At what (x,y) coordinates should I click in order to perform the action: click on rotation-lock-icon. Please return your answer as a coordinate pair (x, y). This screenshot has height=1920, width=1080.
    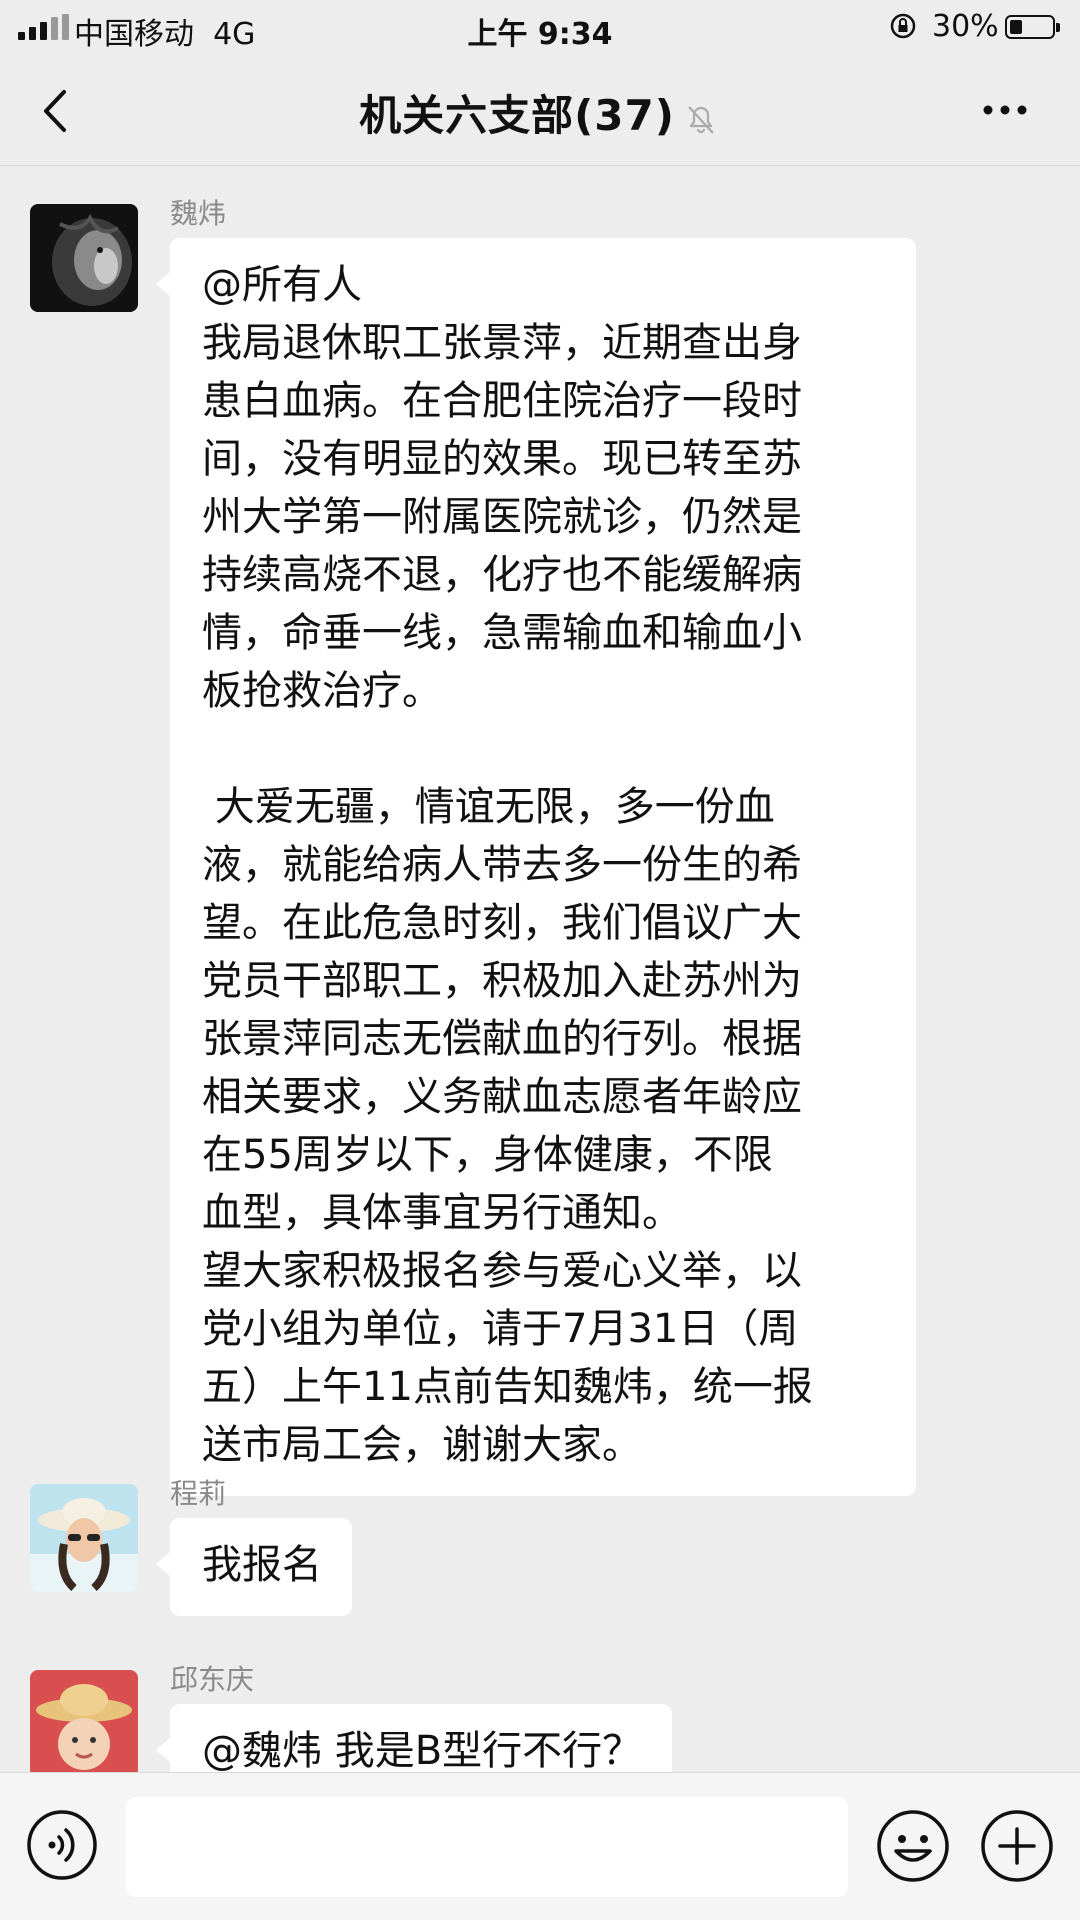
    Looking at the image, I should click on (903, 26).